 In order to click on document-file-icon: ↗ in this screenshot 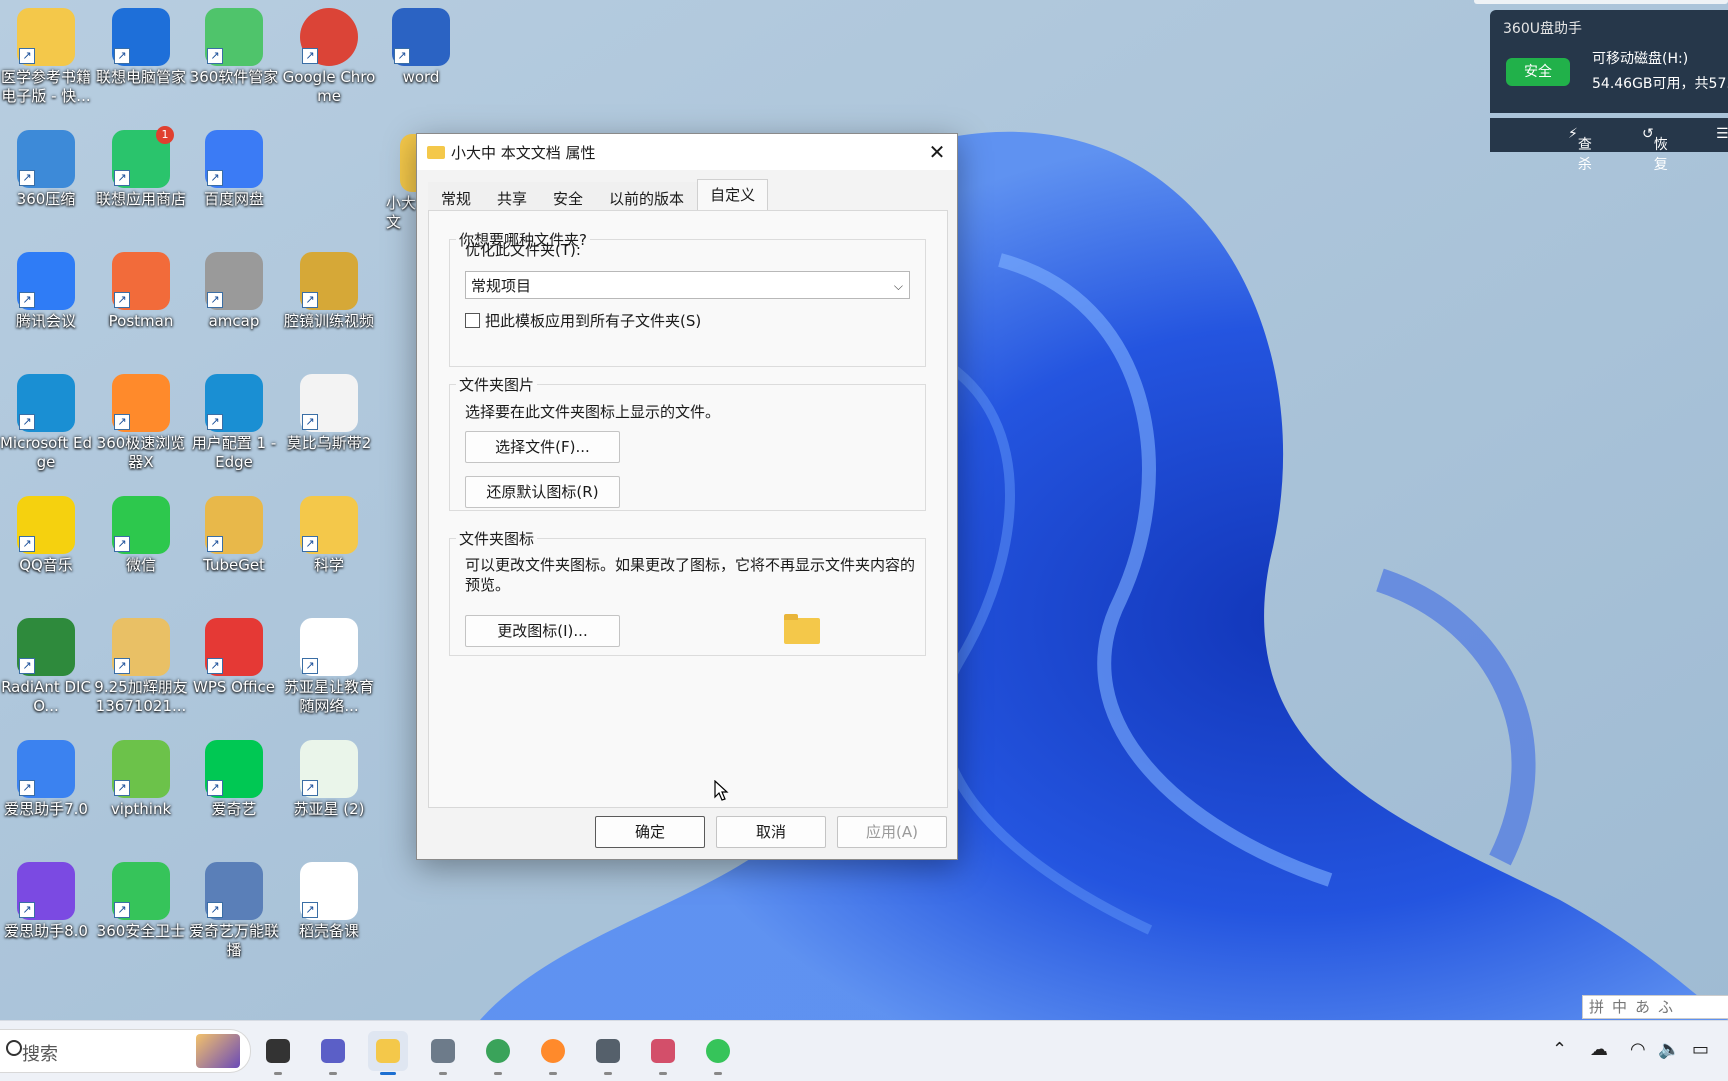, I will do `click(329, 891)`.